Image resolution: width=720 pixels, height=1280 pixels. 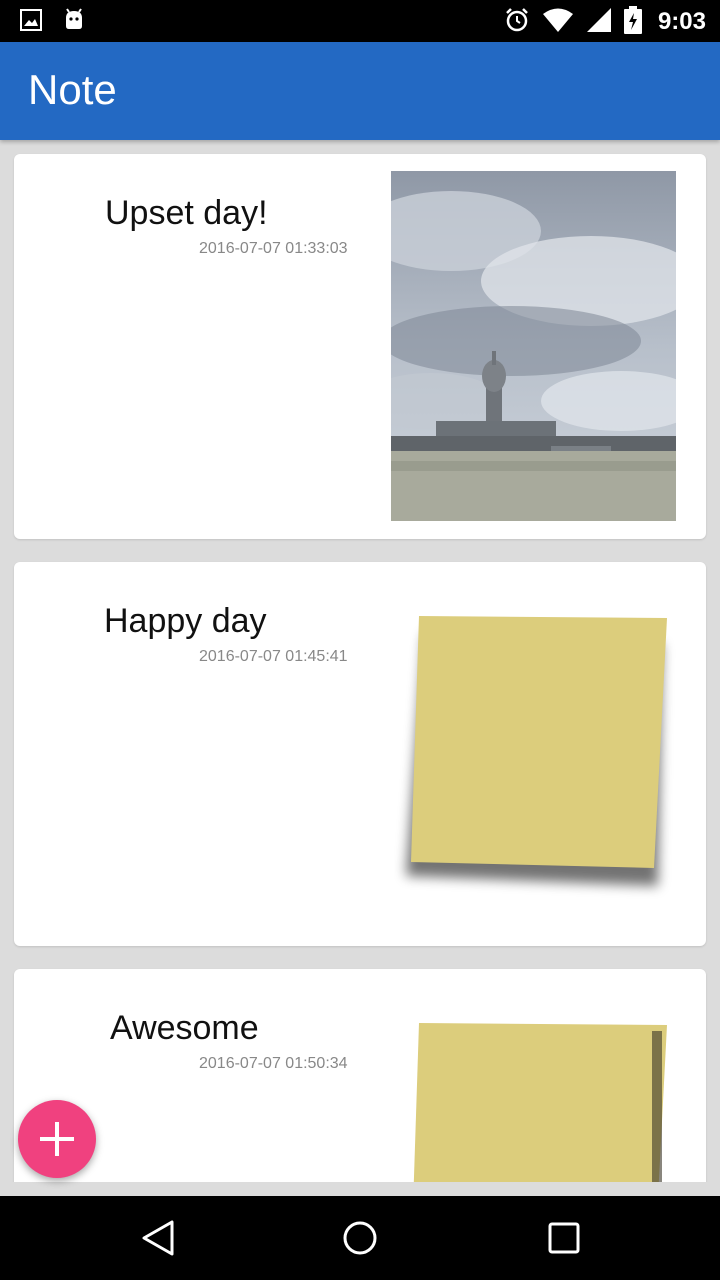 What do you see at coordinates (72, 89) in the screenshot?
I see `app-title: Note` at bounding box center [72, 89].